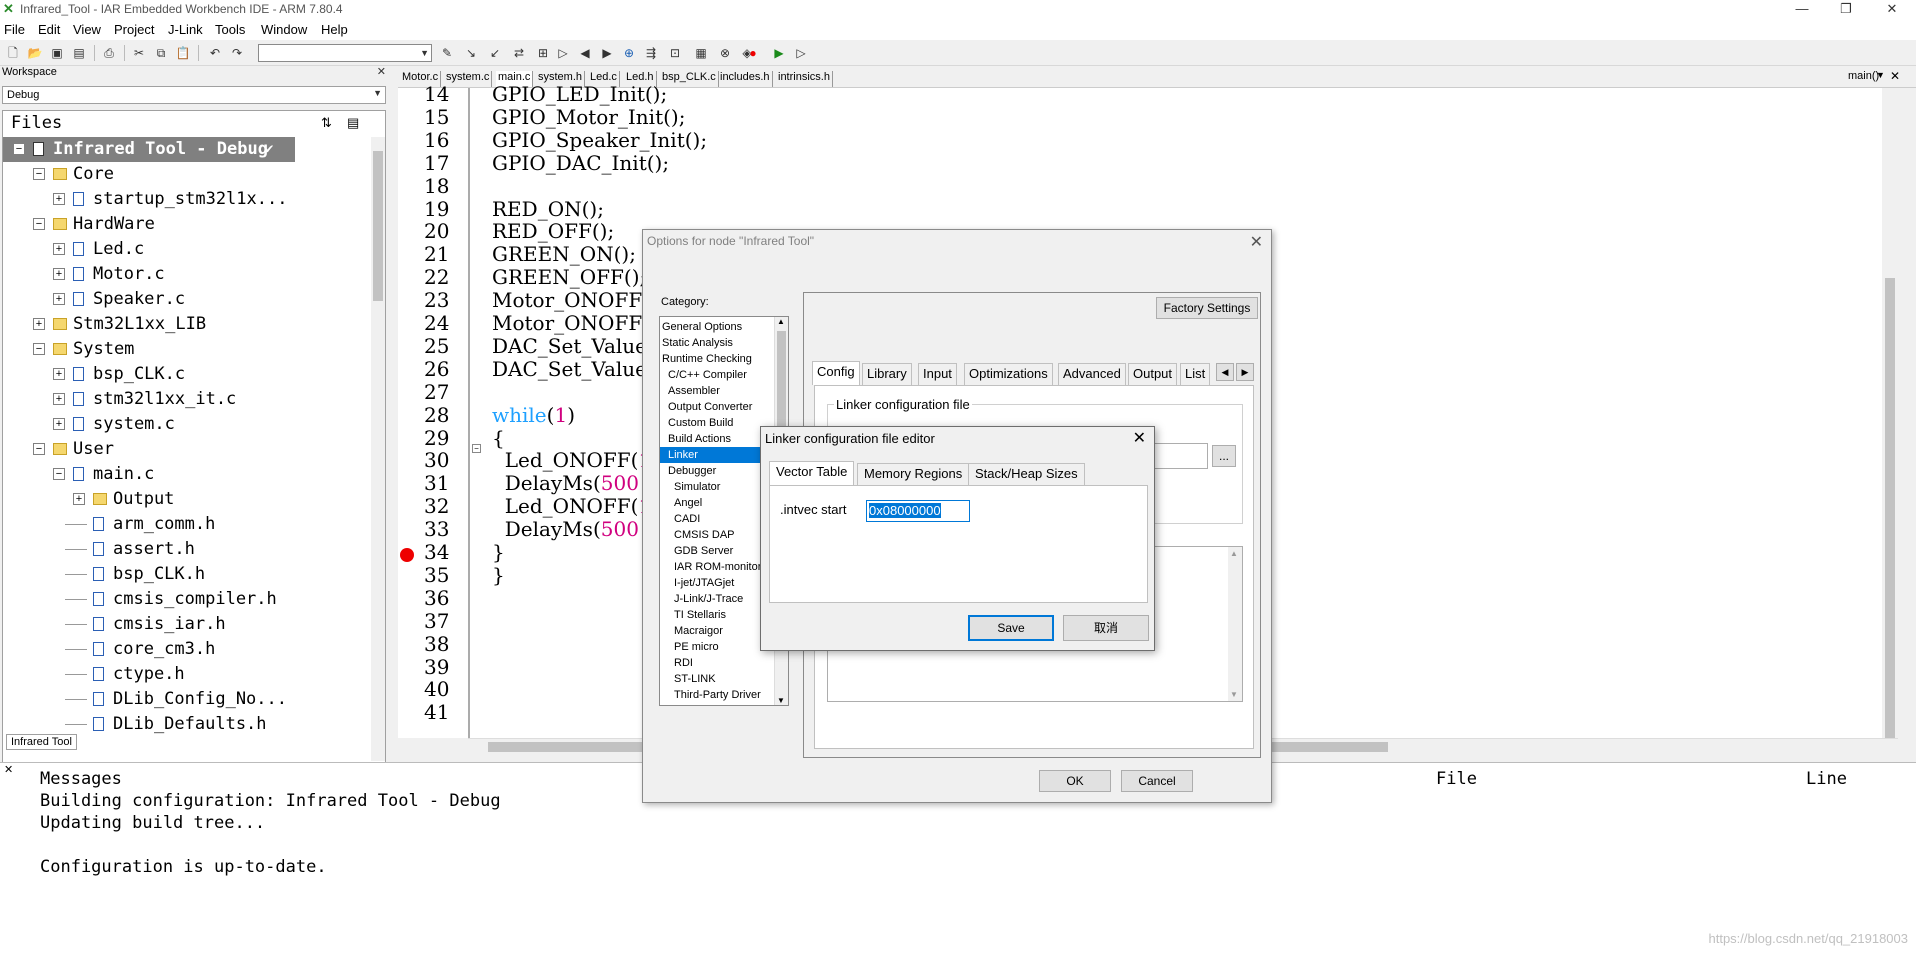 The width and height of the screenshot is (1916, 954). Describe the element at coordinates (607, 53) in the screenshot. I see `next-bookmark-icon: ▶` at that location.